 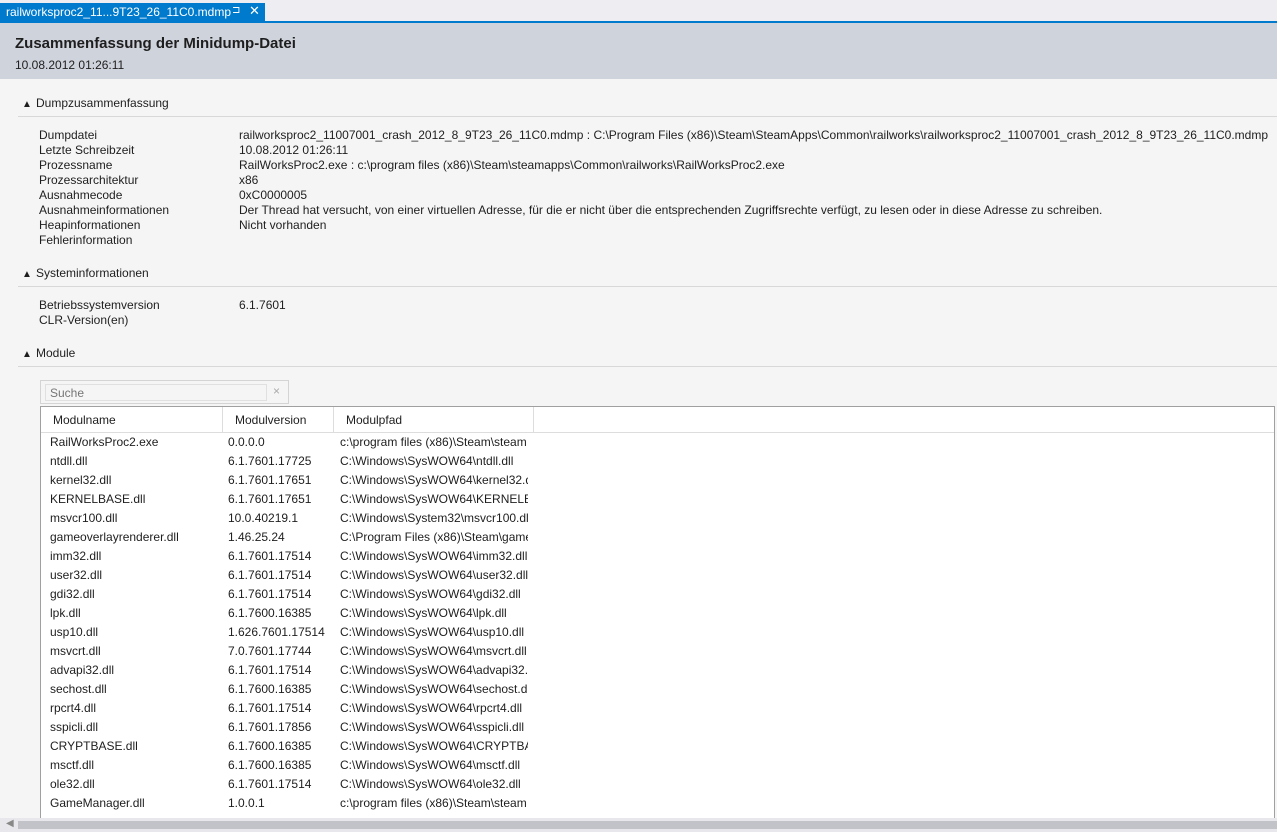 I want to click on pin-icon: ⊐, so click(x=236, y=10).